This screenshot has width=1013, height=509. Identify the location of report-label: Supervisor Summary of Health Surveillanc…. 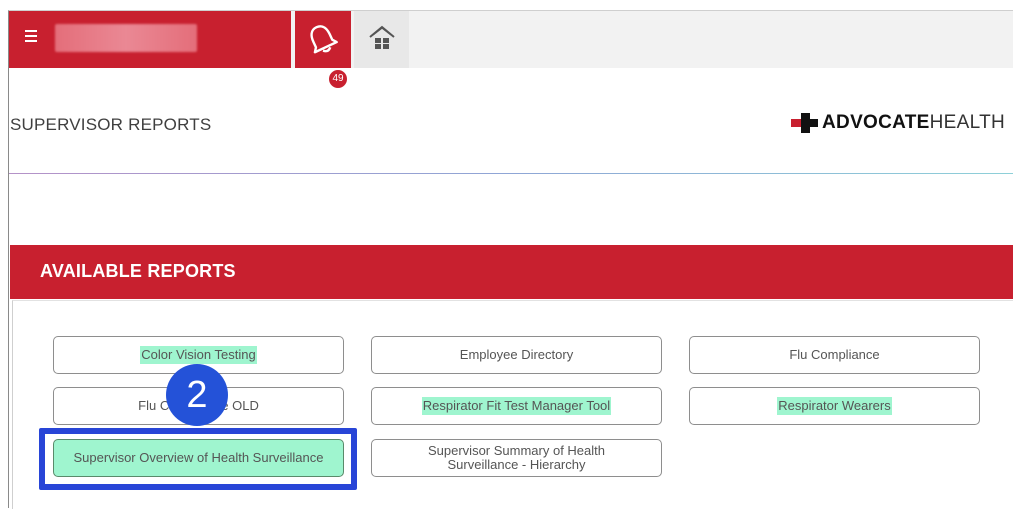
(516, 457).